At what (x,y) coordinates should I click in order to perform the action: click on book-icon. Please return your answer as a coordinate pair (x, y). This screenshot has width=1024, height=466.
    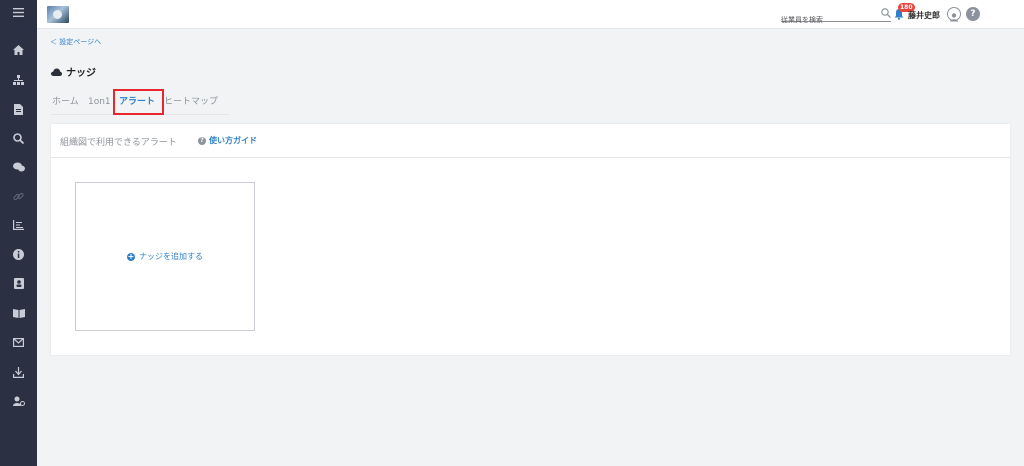
    Looking at the image, I should click on (18, 313).